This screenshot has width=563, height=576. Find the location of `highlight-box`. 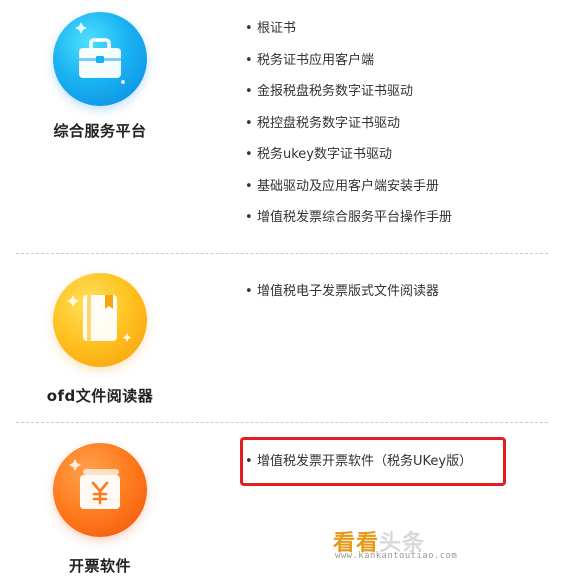

highlight-box is located at coordinates (373, 461).